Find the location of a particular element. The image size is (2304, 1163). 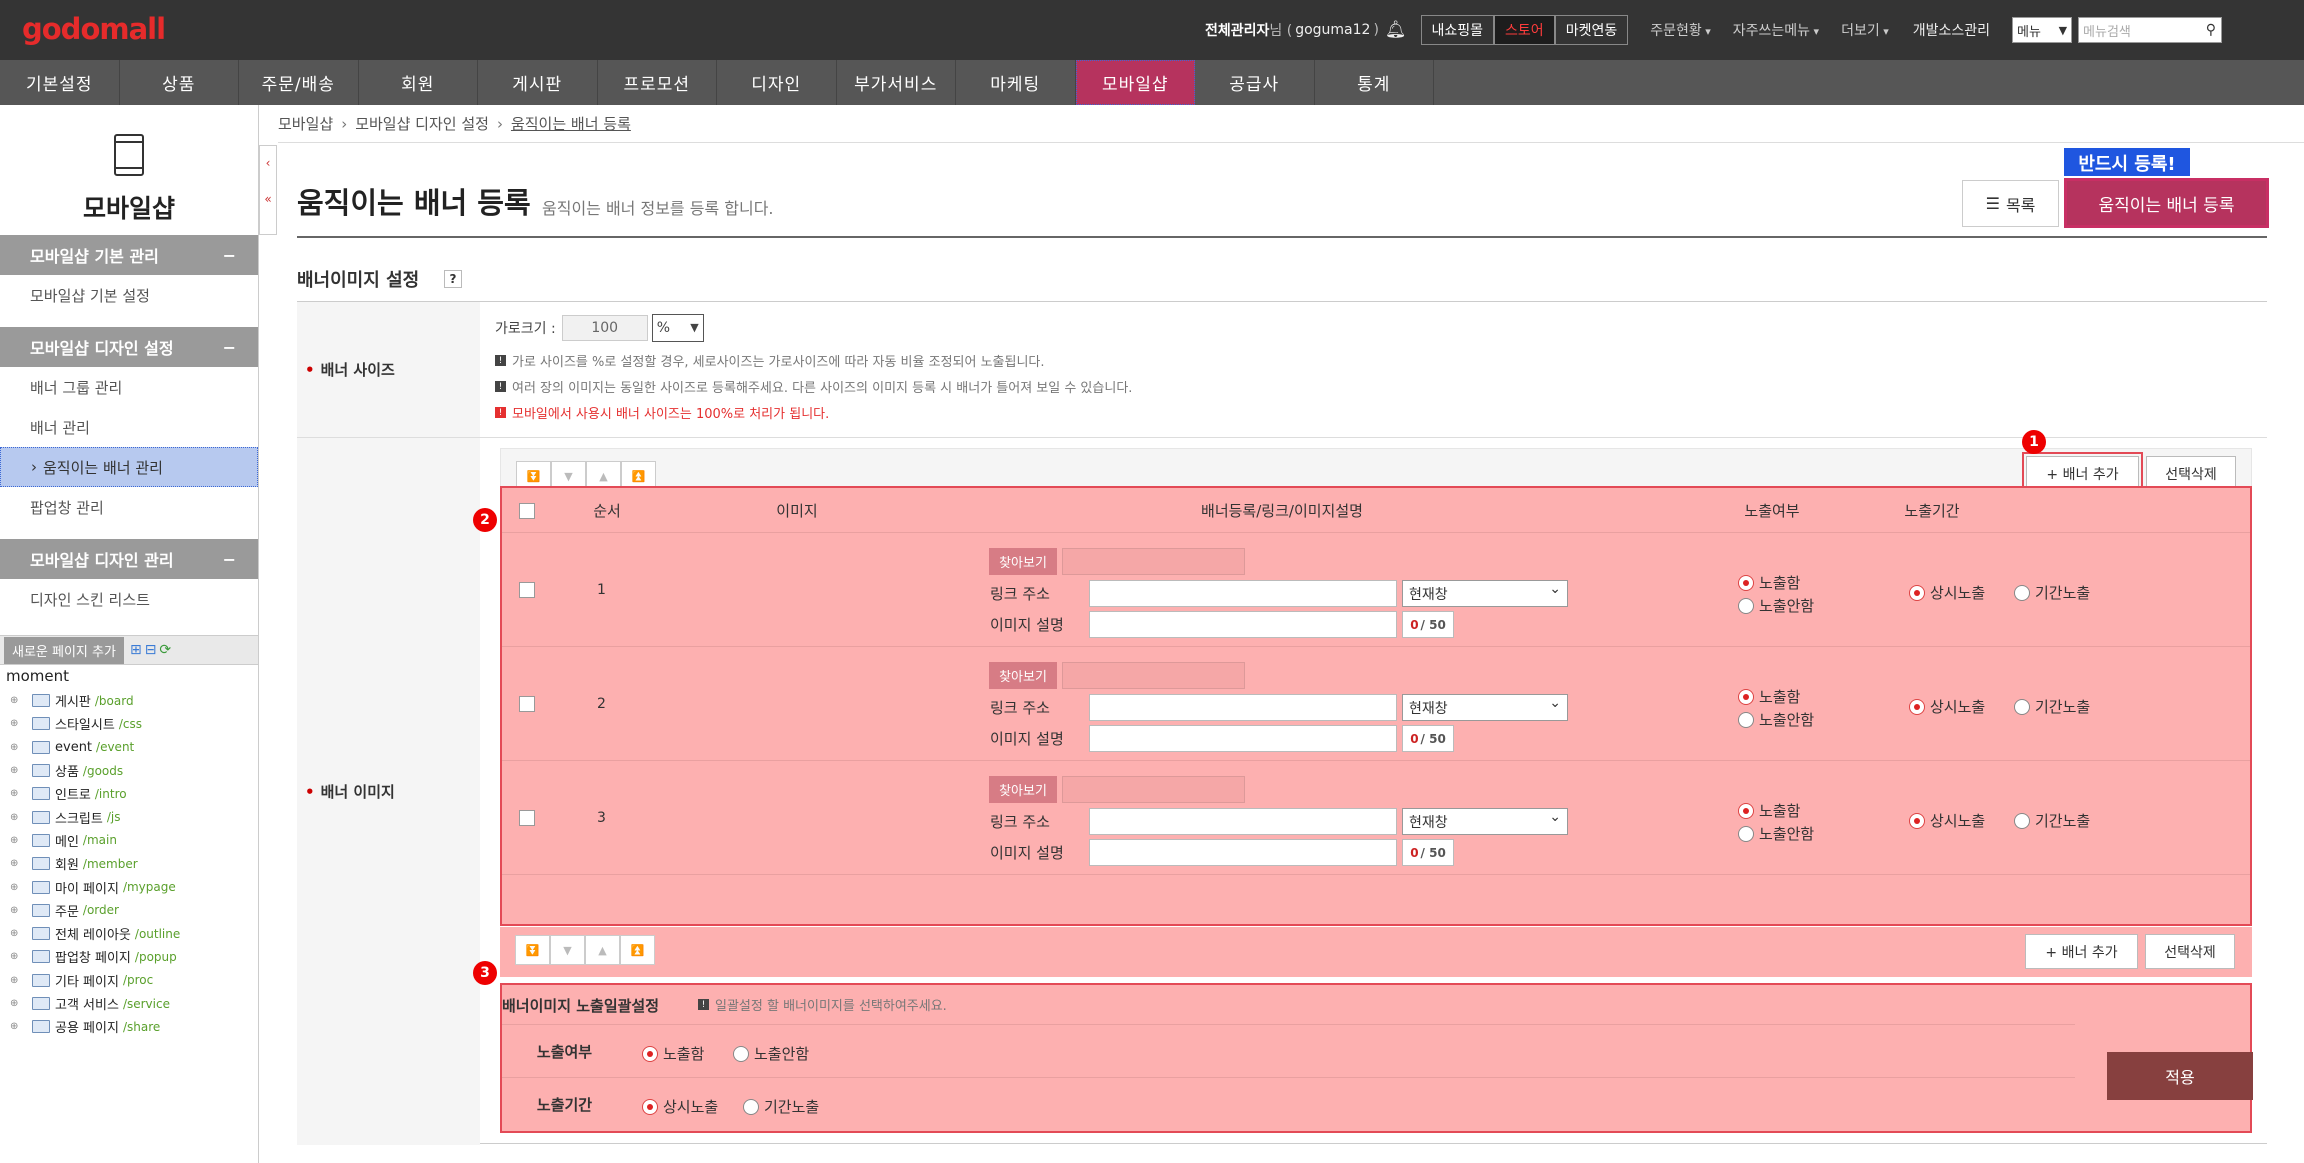

nav-orders: 주문/배송 is located at coordinates (299, 82).